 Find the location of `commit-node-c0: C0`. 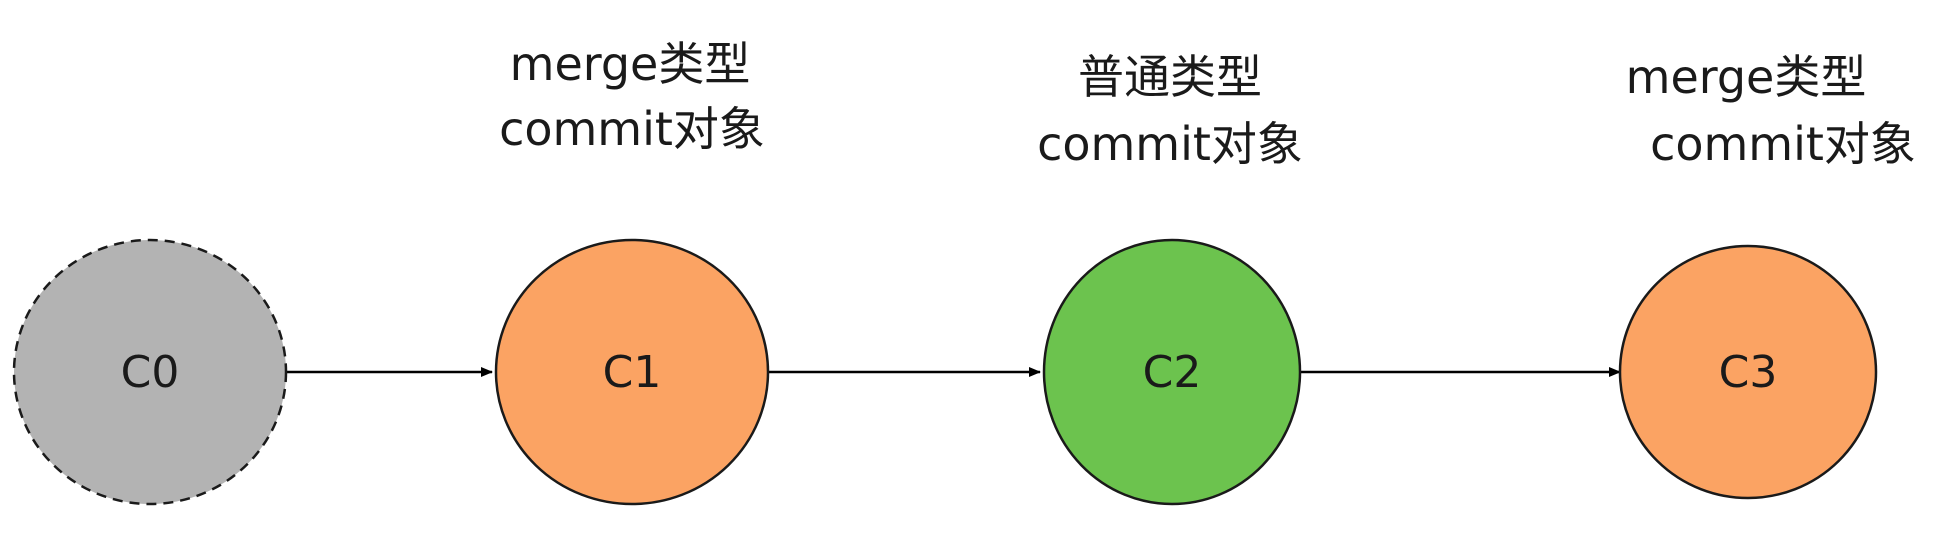

commit-node-c0: C0 is located at coordinates (150, 372).